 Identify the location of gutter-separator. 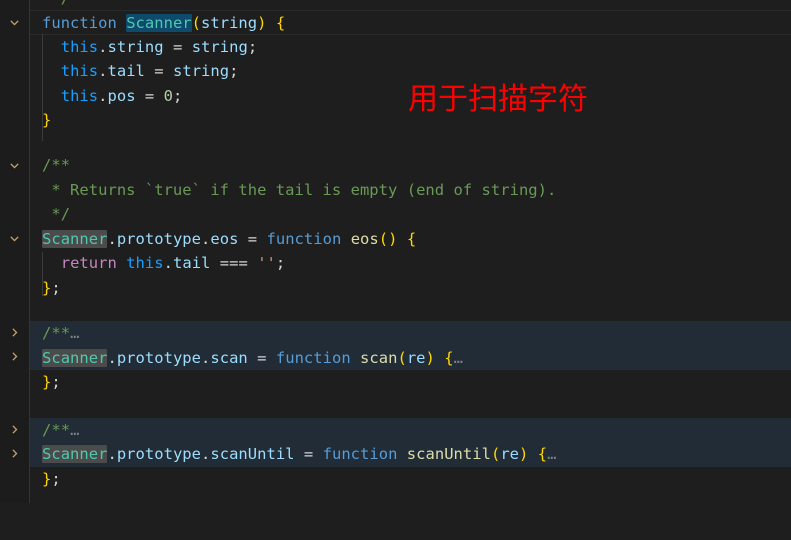
(29, 251).